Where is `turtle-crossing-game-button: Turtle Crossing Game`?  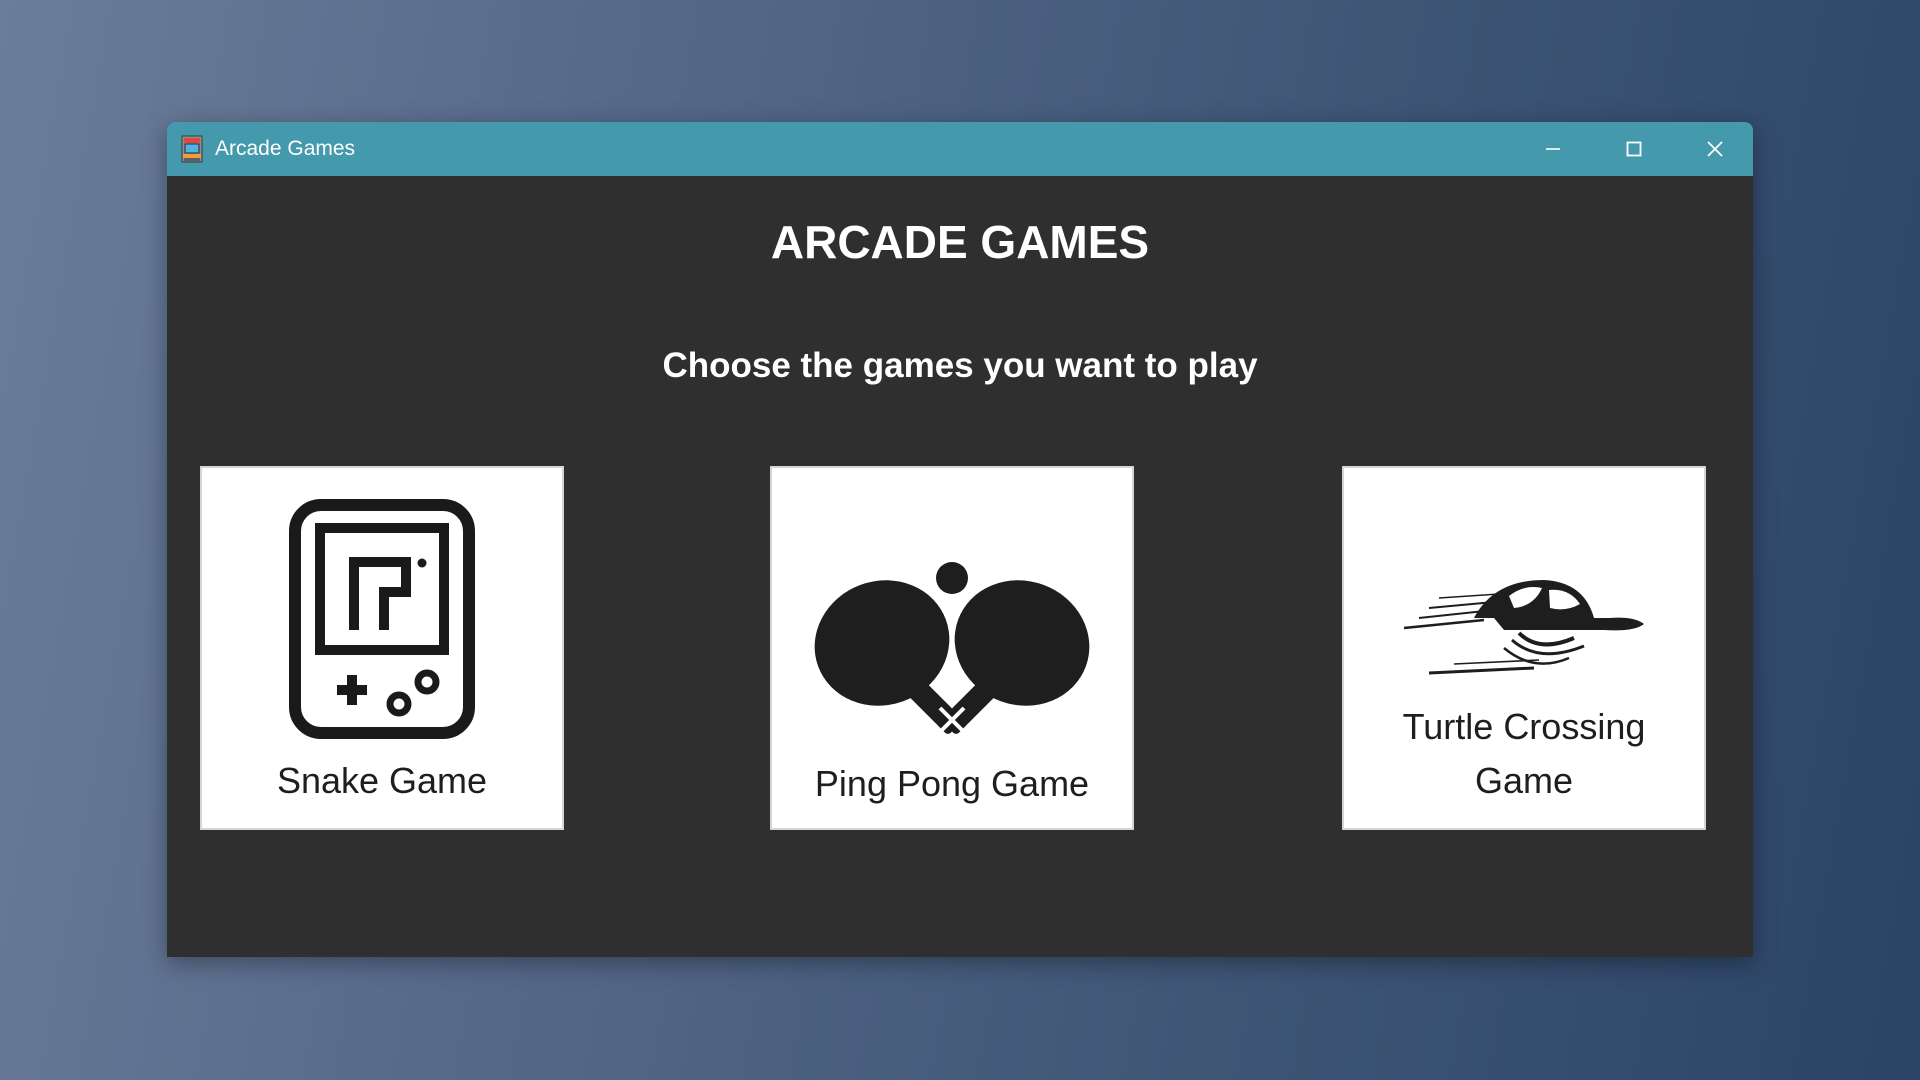 turtle-crossing-game-button: Turtle Crossing Game is located at coordinates (1524, 648).